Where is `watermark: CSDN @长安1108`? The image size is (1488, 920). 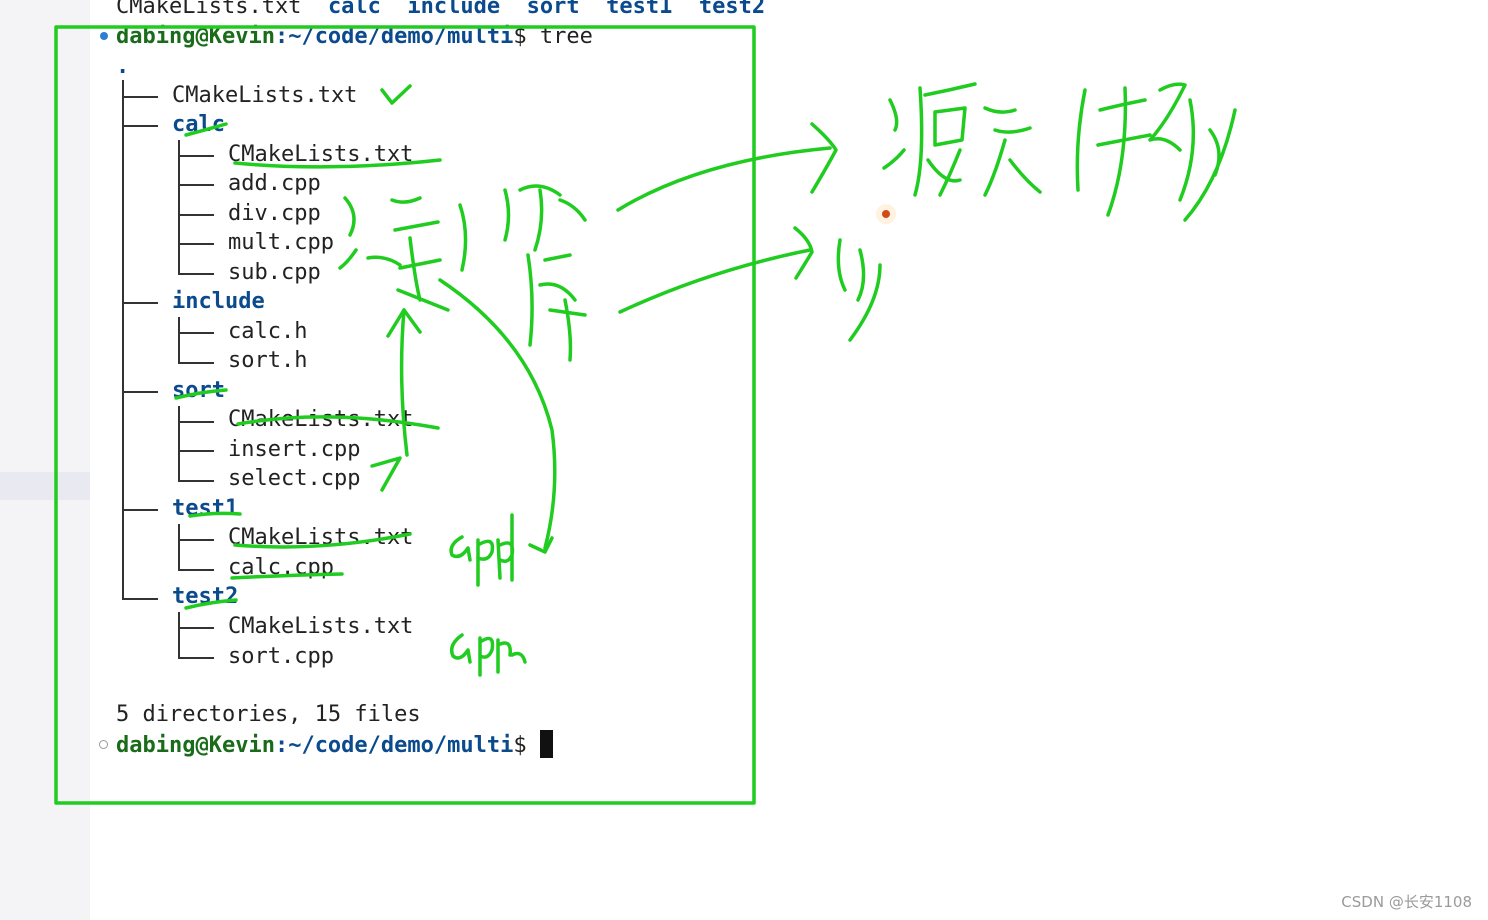
watermark: CSDN @长安1108 is located at coordinates (1406, 902).